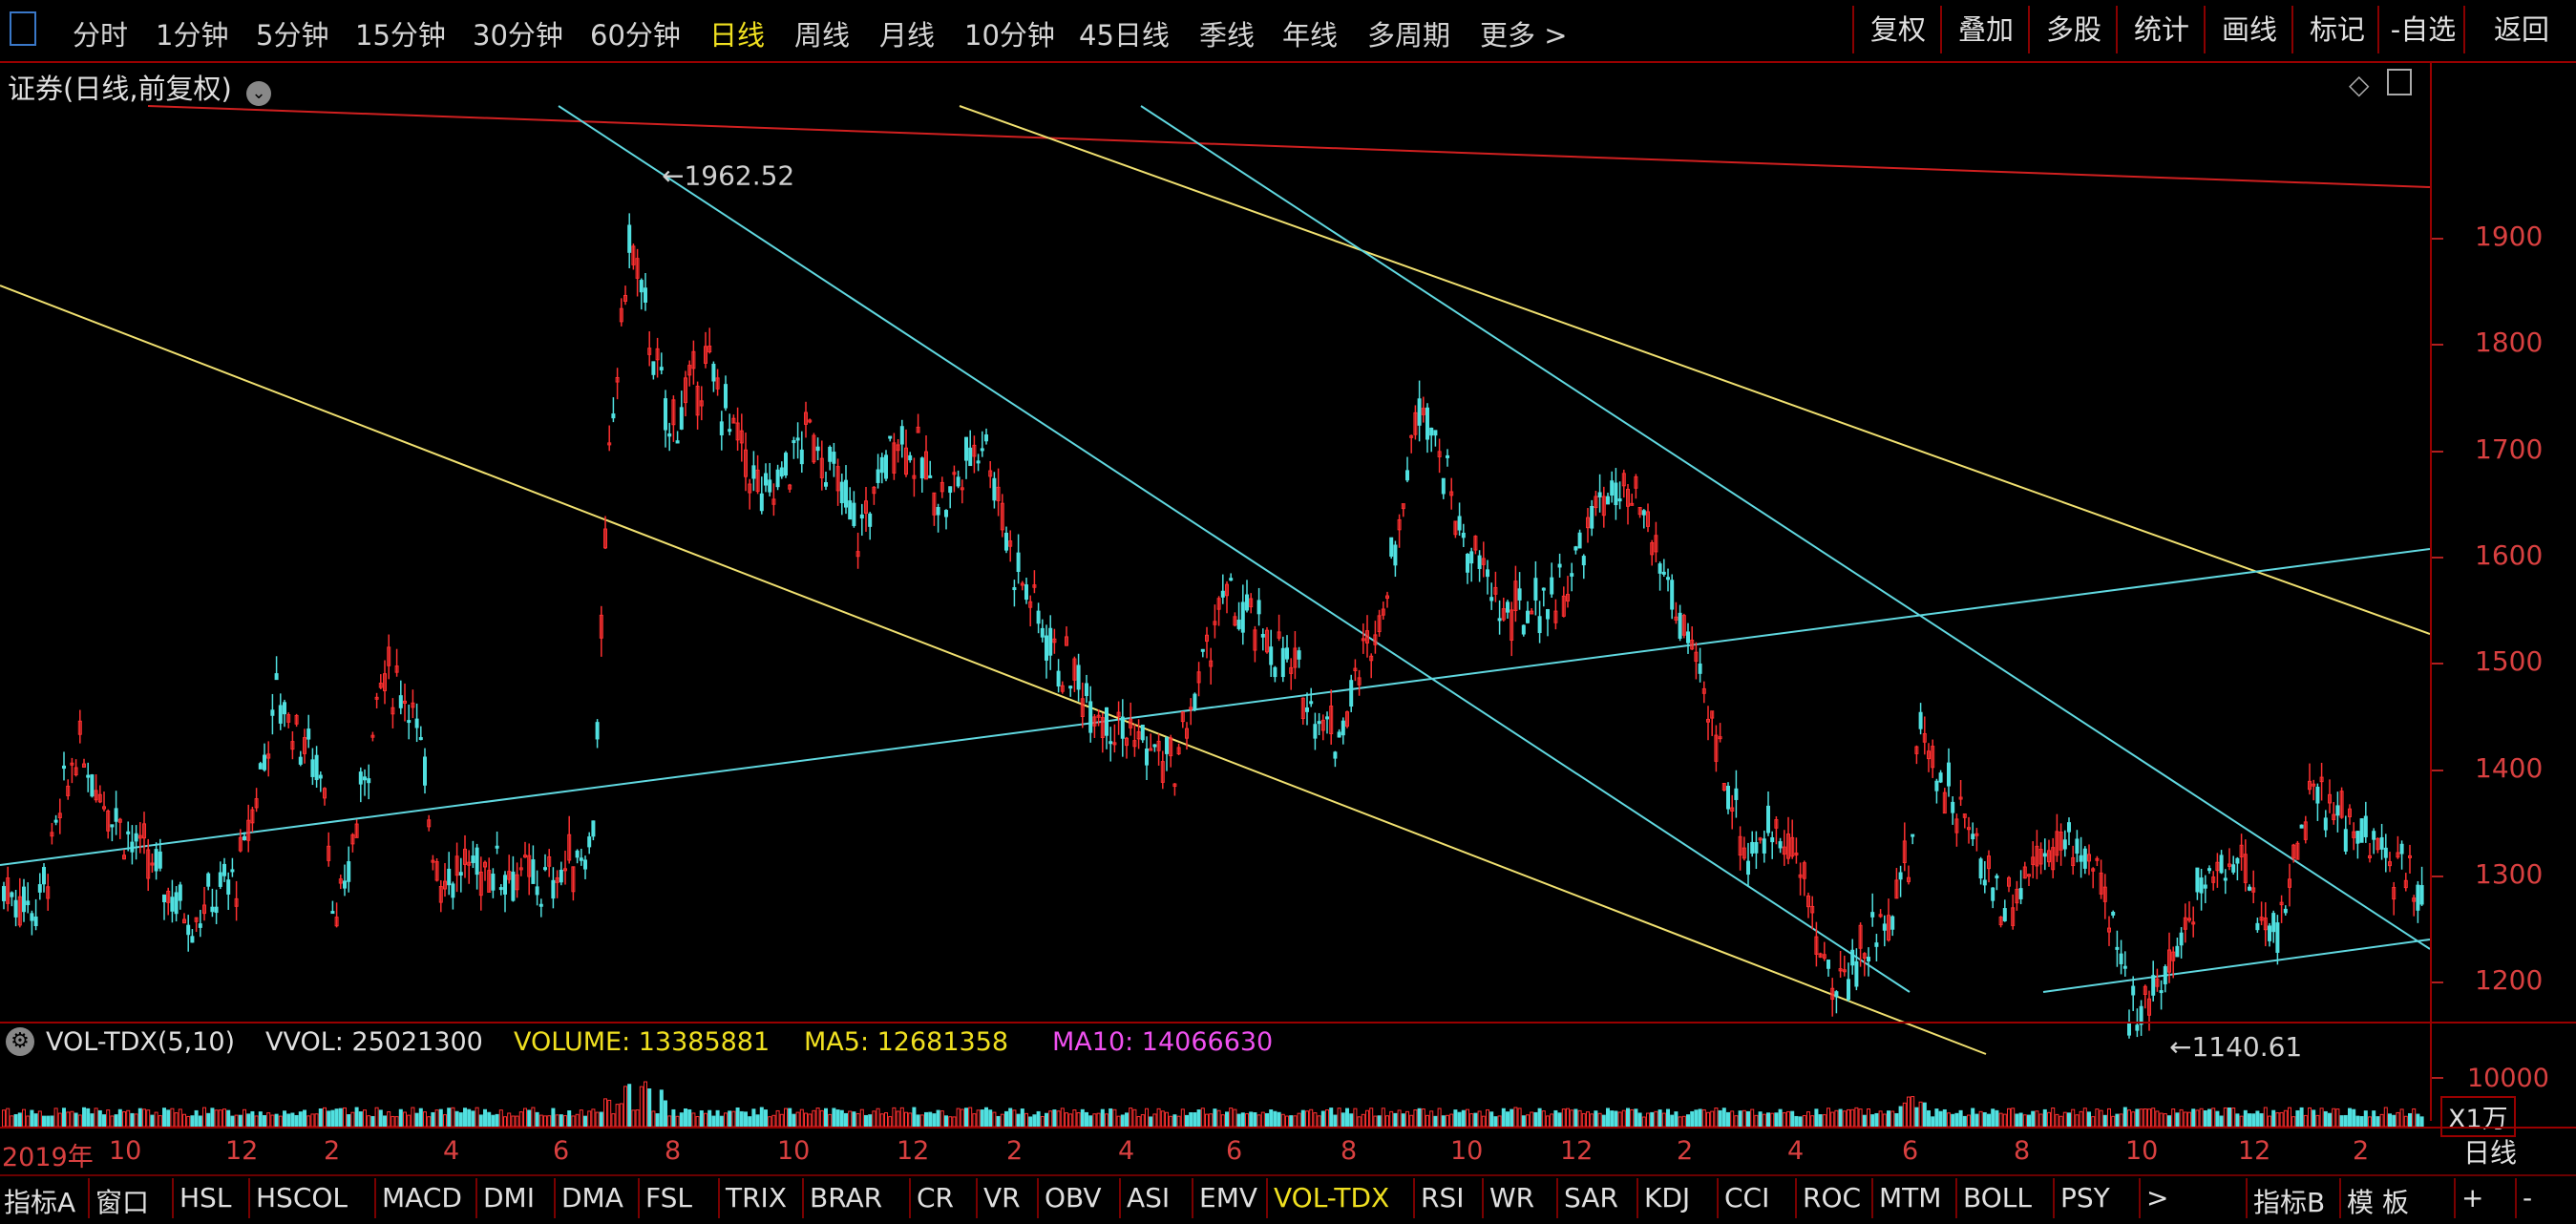 Image resolution: width=2576 pixels, height=1224 pixels. What do you see at coordinates (422, 1197) in the screenshot?
I see `indicator-tab: MACD` at bounding box center [422, 1197].